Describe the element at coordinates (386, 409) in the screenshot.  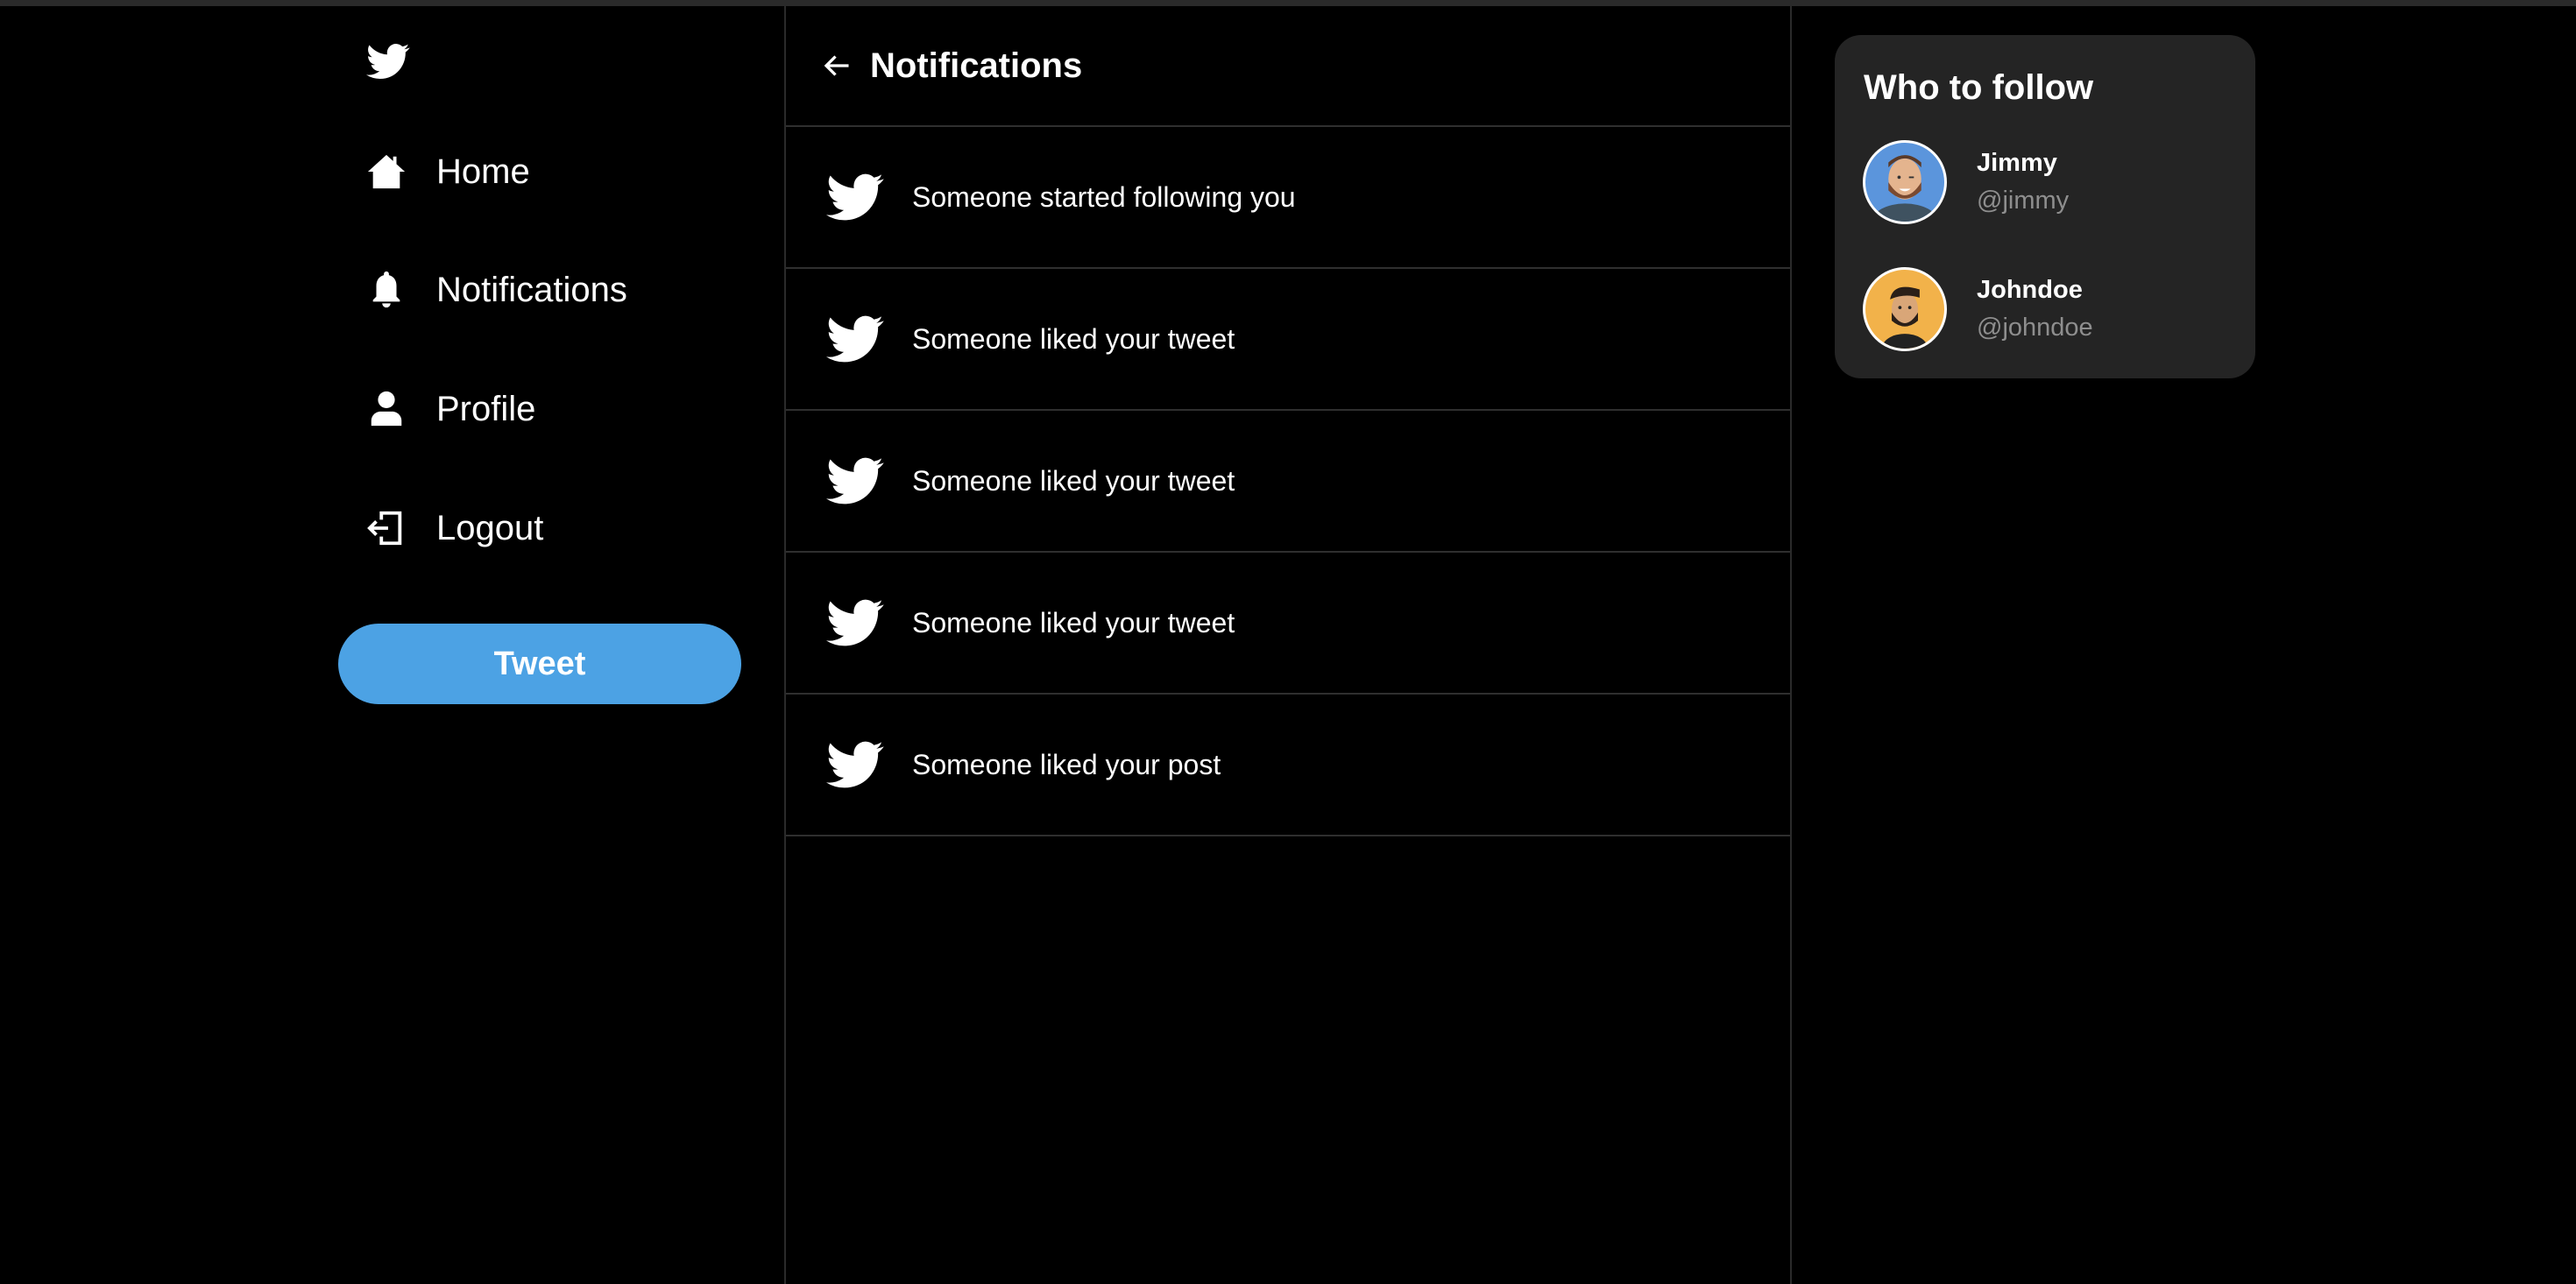
I see `user-icon` at that location.